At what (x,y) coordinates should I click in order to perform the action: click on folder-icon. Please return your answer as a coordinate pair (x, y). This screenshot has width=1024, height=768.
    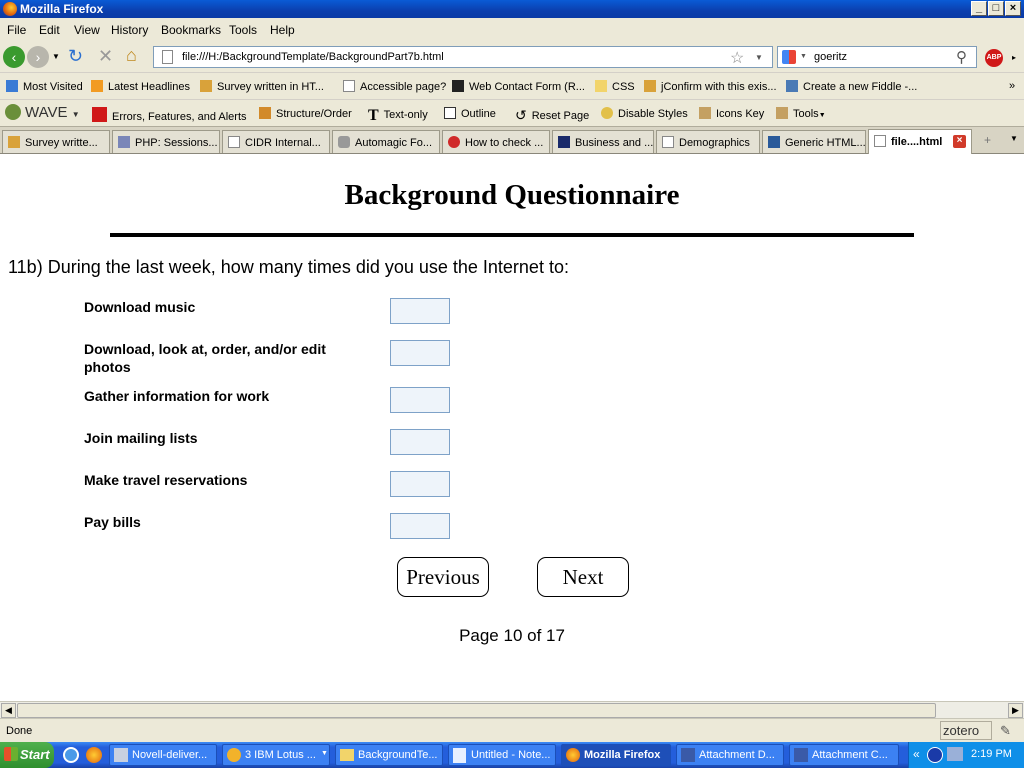
    Looking at the image, I should click on (347, 755).